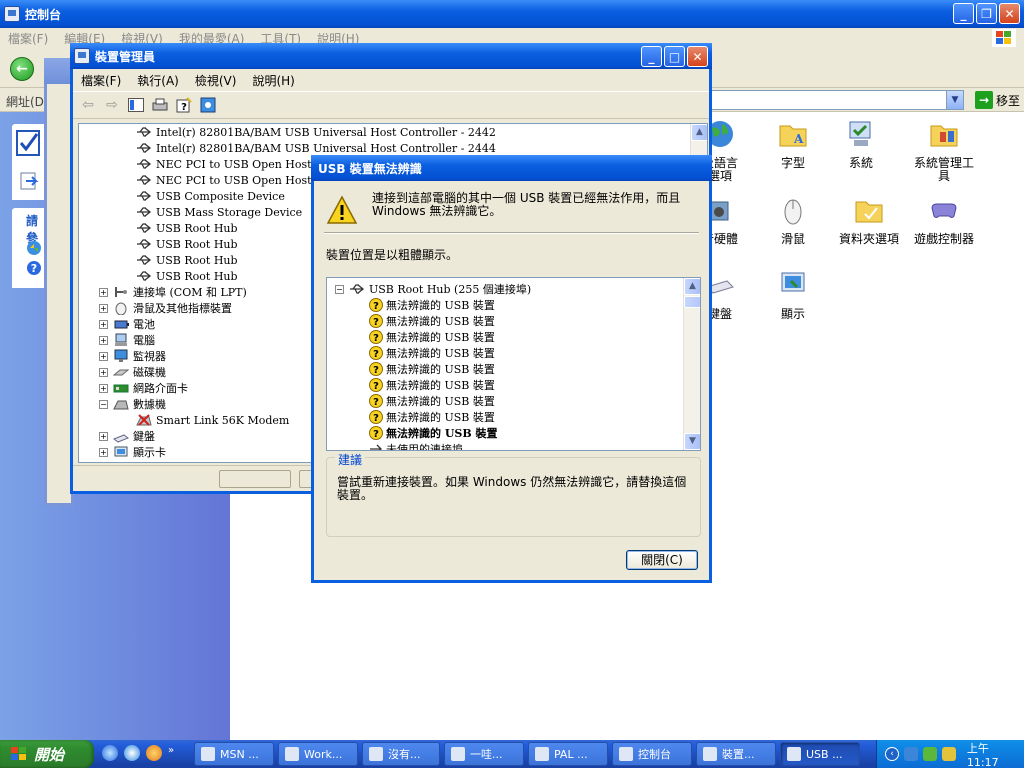  Describe the element at coordinates (986, 13) in the screenshot. I see `restore-button: ❐` at that location.